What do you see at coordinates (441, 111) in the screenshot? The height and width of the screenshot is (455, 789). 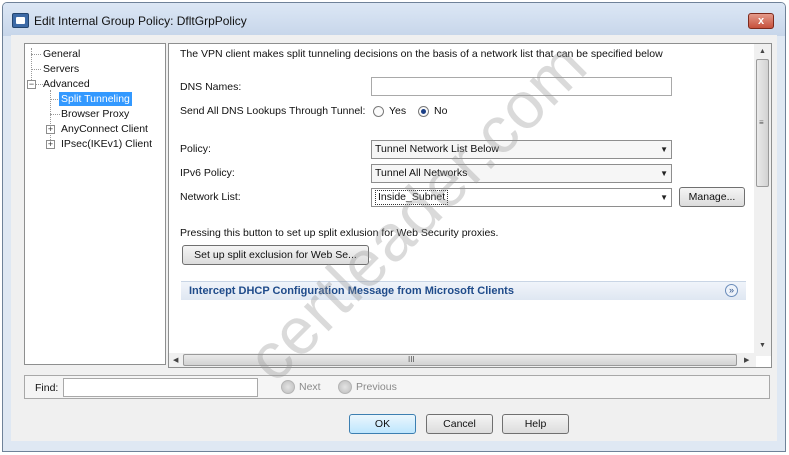 I see `no-label: No` at bounding box center [441, 111].